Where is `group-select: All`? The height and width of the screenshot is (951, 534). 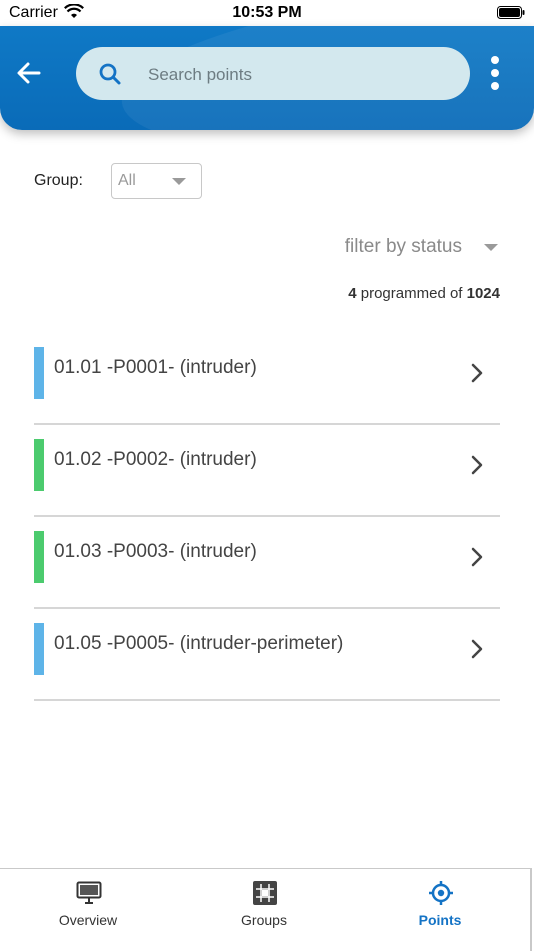
group-select: All is located at coordinates (156, 181).